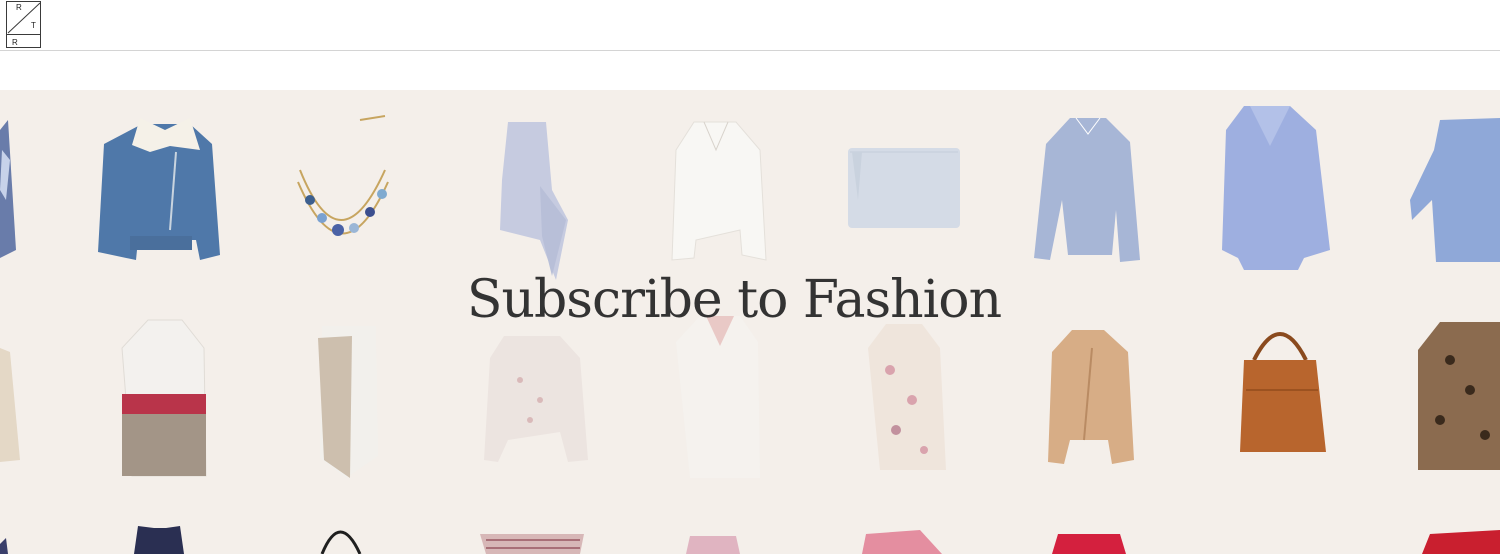  Describe the element at coordinates (1089, 544) in the screenshot. I see `product-red-dress` at that location.